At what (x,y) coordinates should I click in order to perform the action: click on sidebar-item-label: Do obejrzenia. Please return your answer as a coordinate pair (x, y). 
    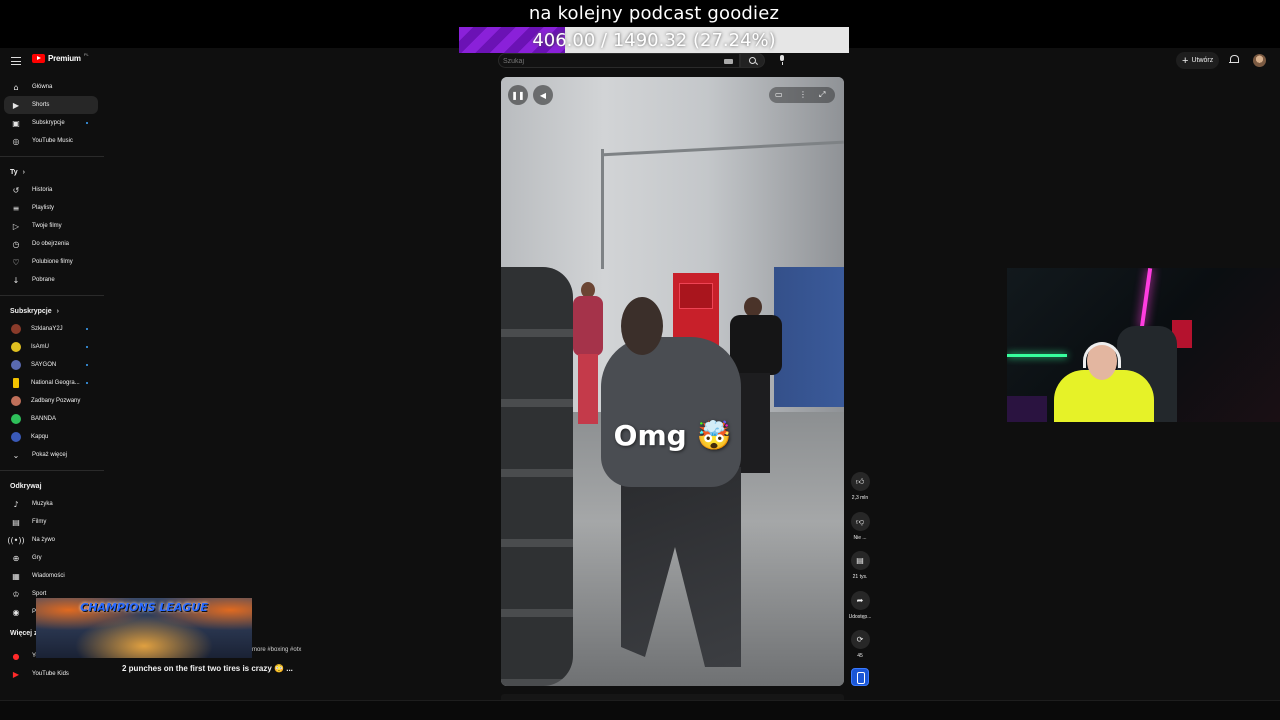
    Looking at the image, I should click on (51, 244).